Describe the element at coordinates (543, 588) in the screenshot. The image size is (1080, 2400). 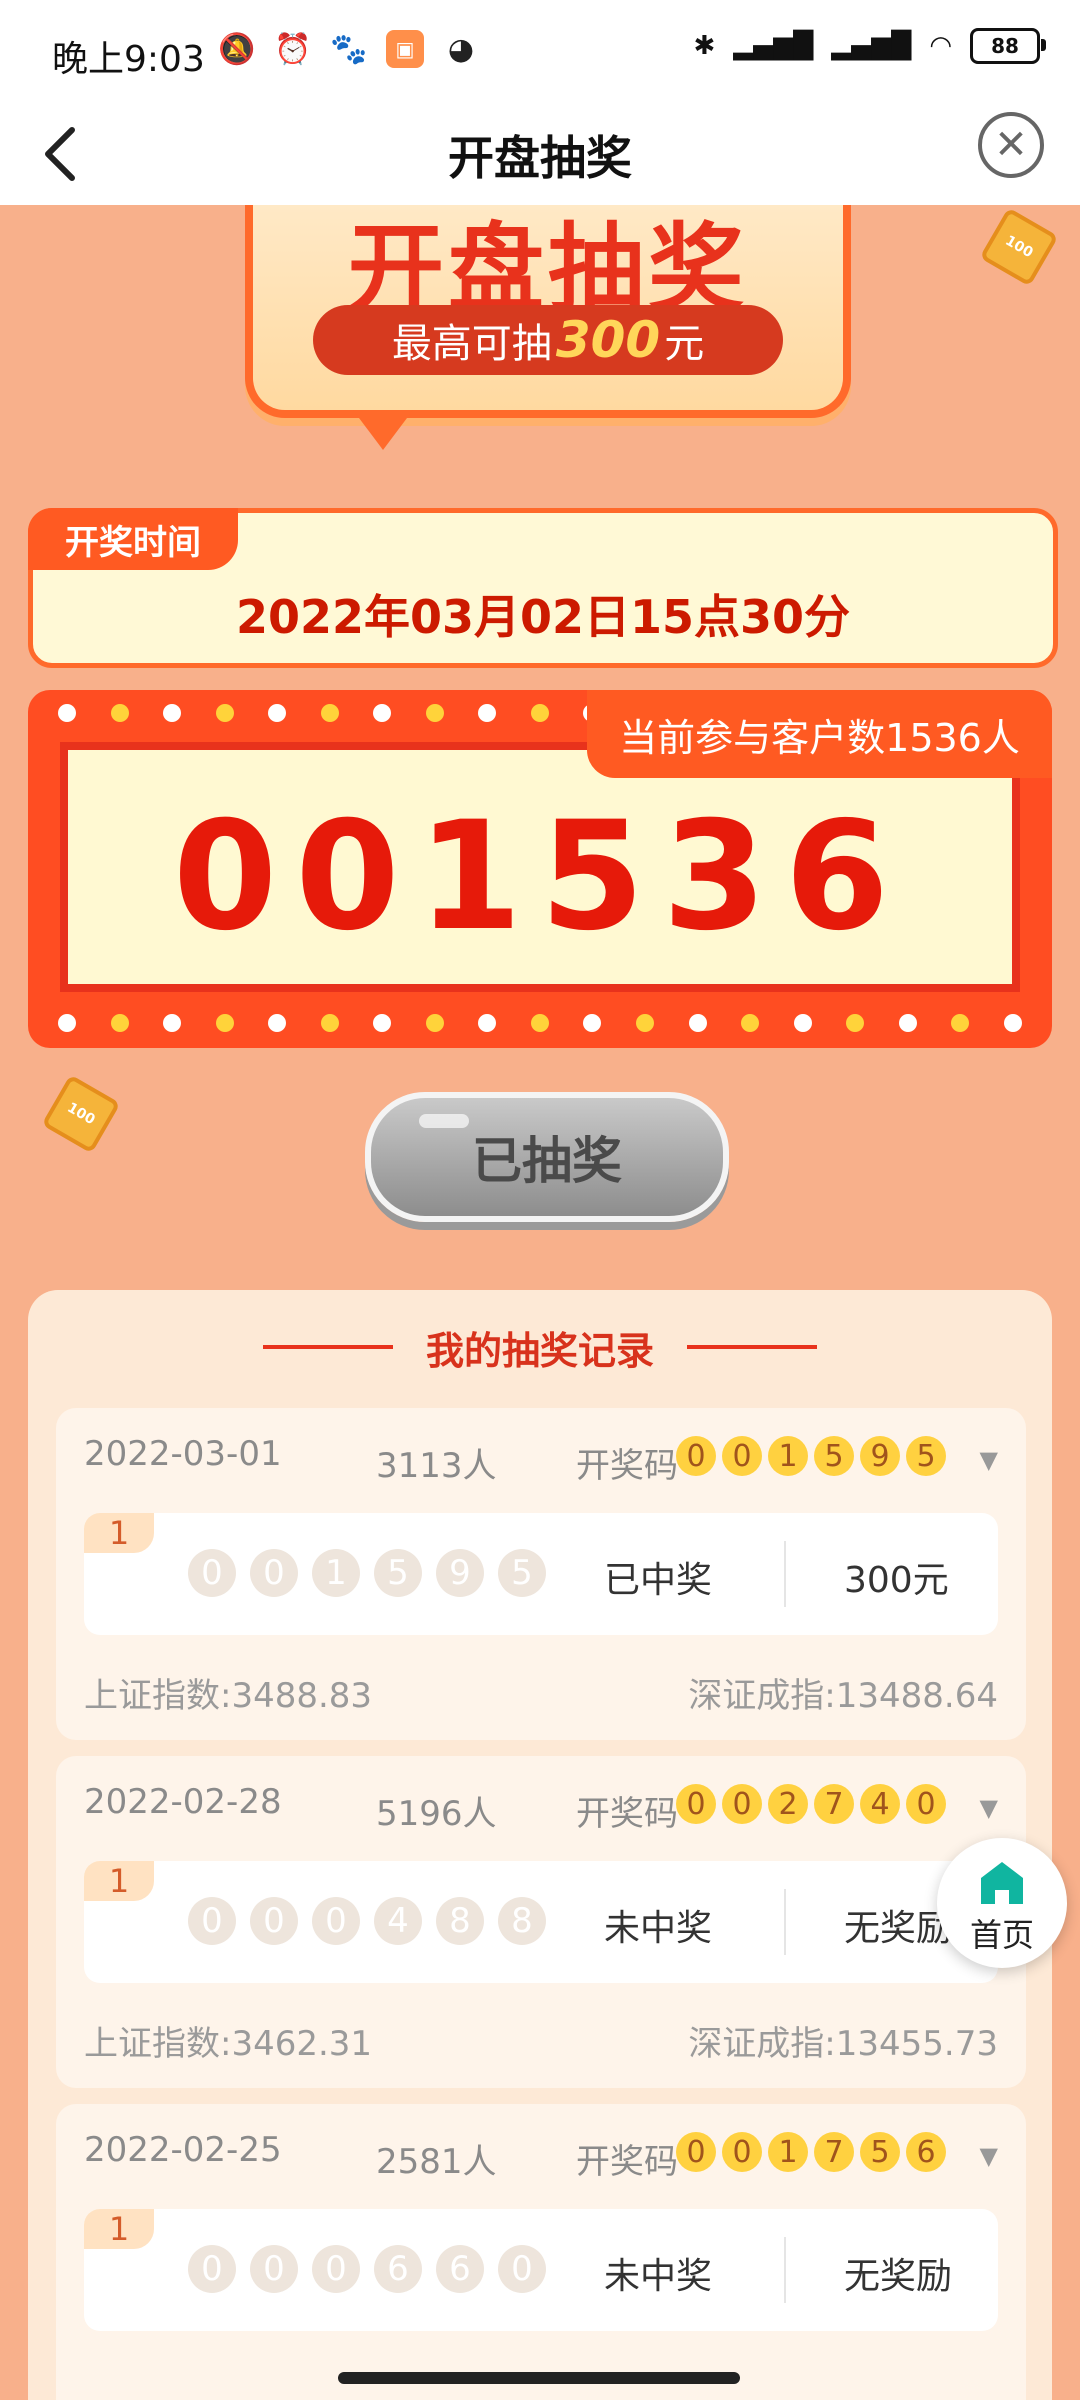
I see `draw-time-panel: 开奖时间 2022年03月02日15点30分` at that location.